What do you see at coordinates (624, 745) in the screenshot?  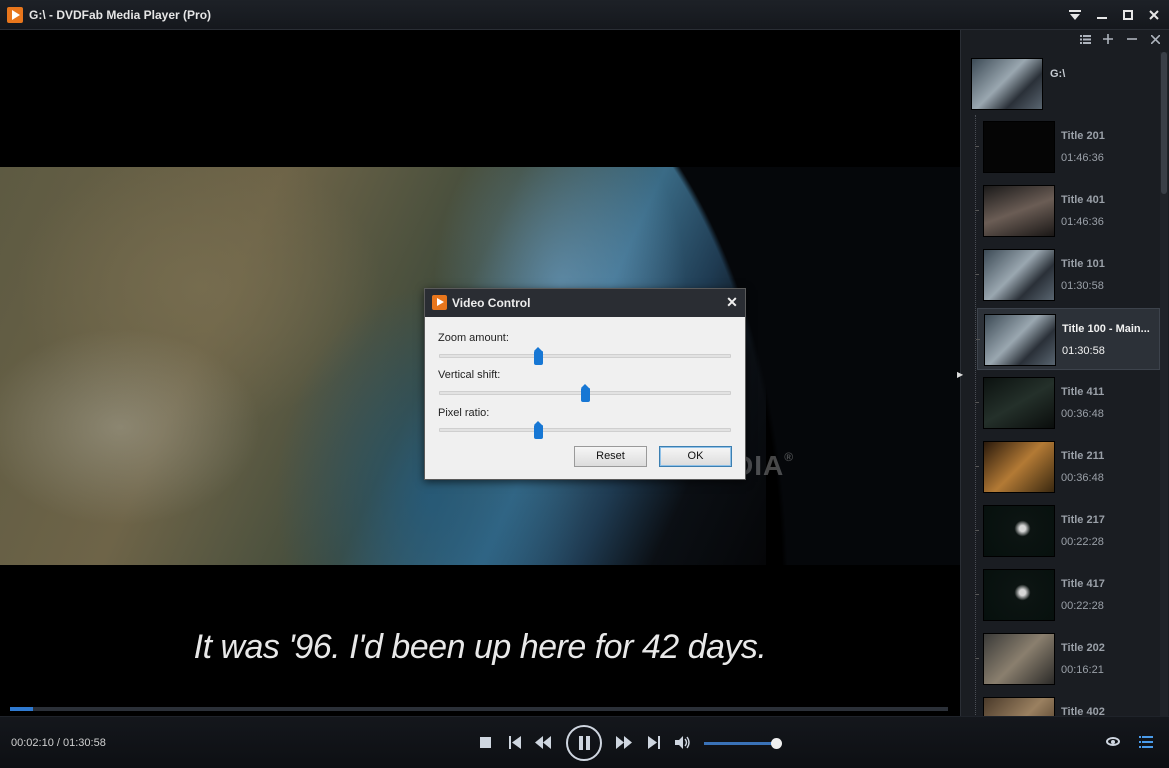 I see `fast-forward-icon` at bounding box center [624, 745].